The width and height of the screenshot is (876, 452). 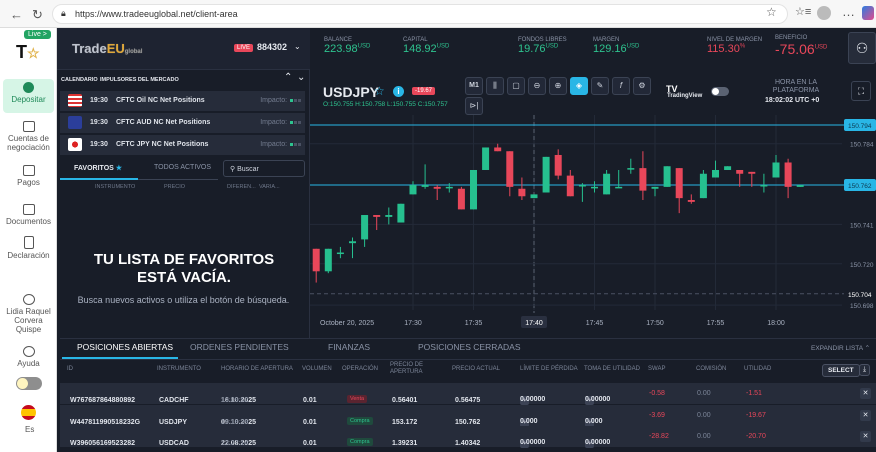 What do you see at coordinates (841, 370) in the screenshot?
I see `select-button: SELECT` at bounding box center [841, 370].